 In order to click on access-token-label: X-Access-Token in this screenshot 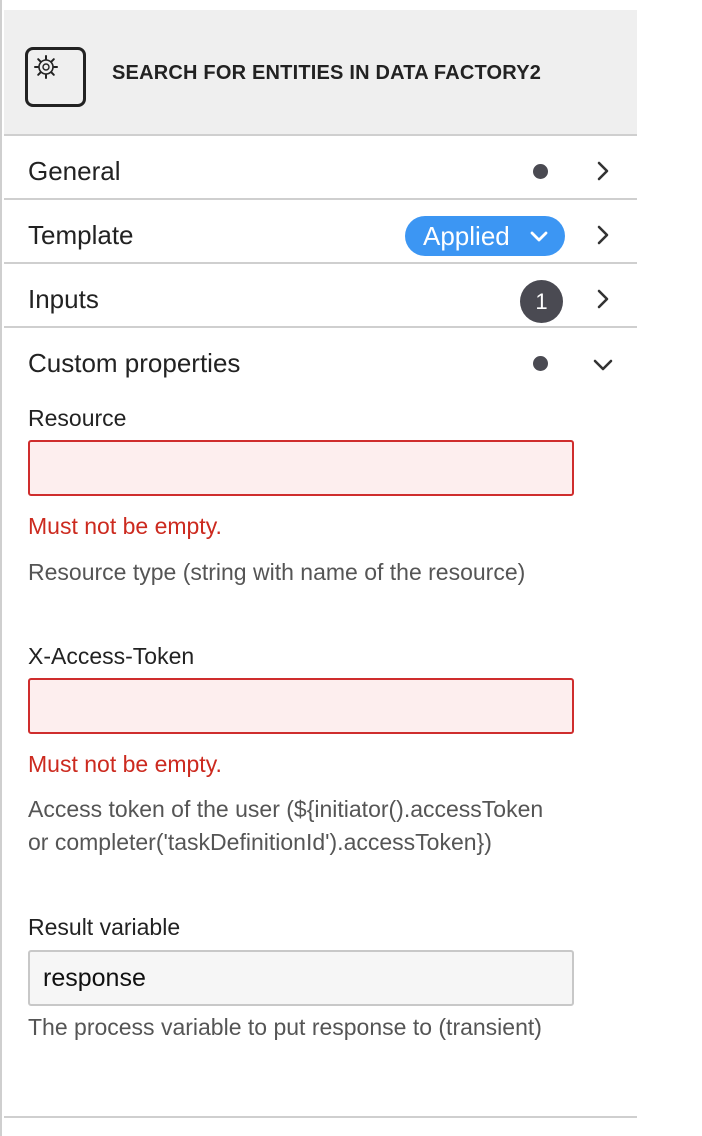, I will do `click(111, 656)`.